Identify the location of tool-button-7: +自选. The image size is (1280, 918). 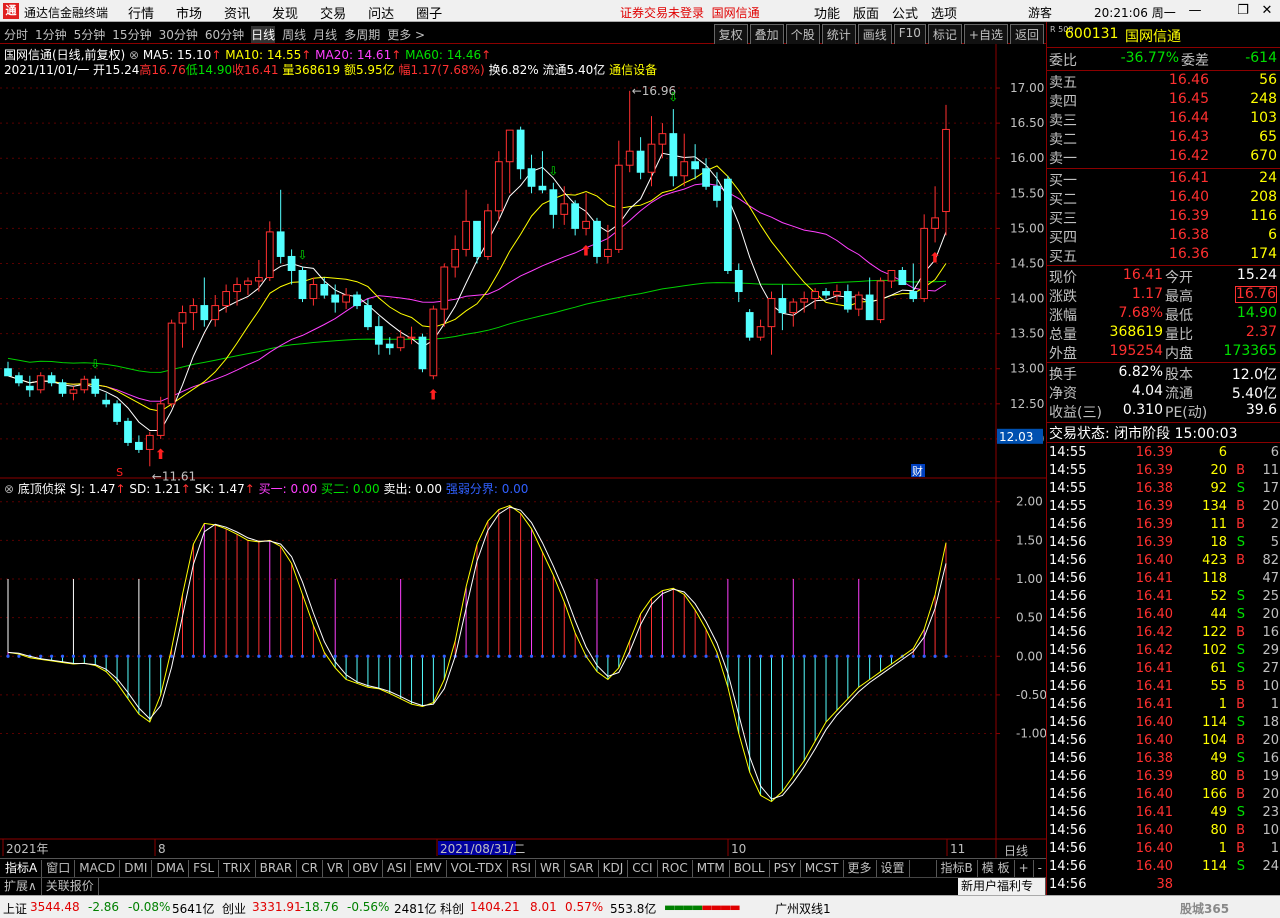
(985, 34).